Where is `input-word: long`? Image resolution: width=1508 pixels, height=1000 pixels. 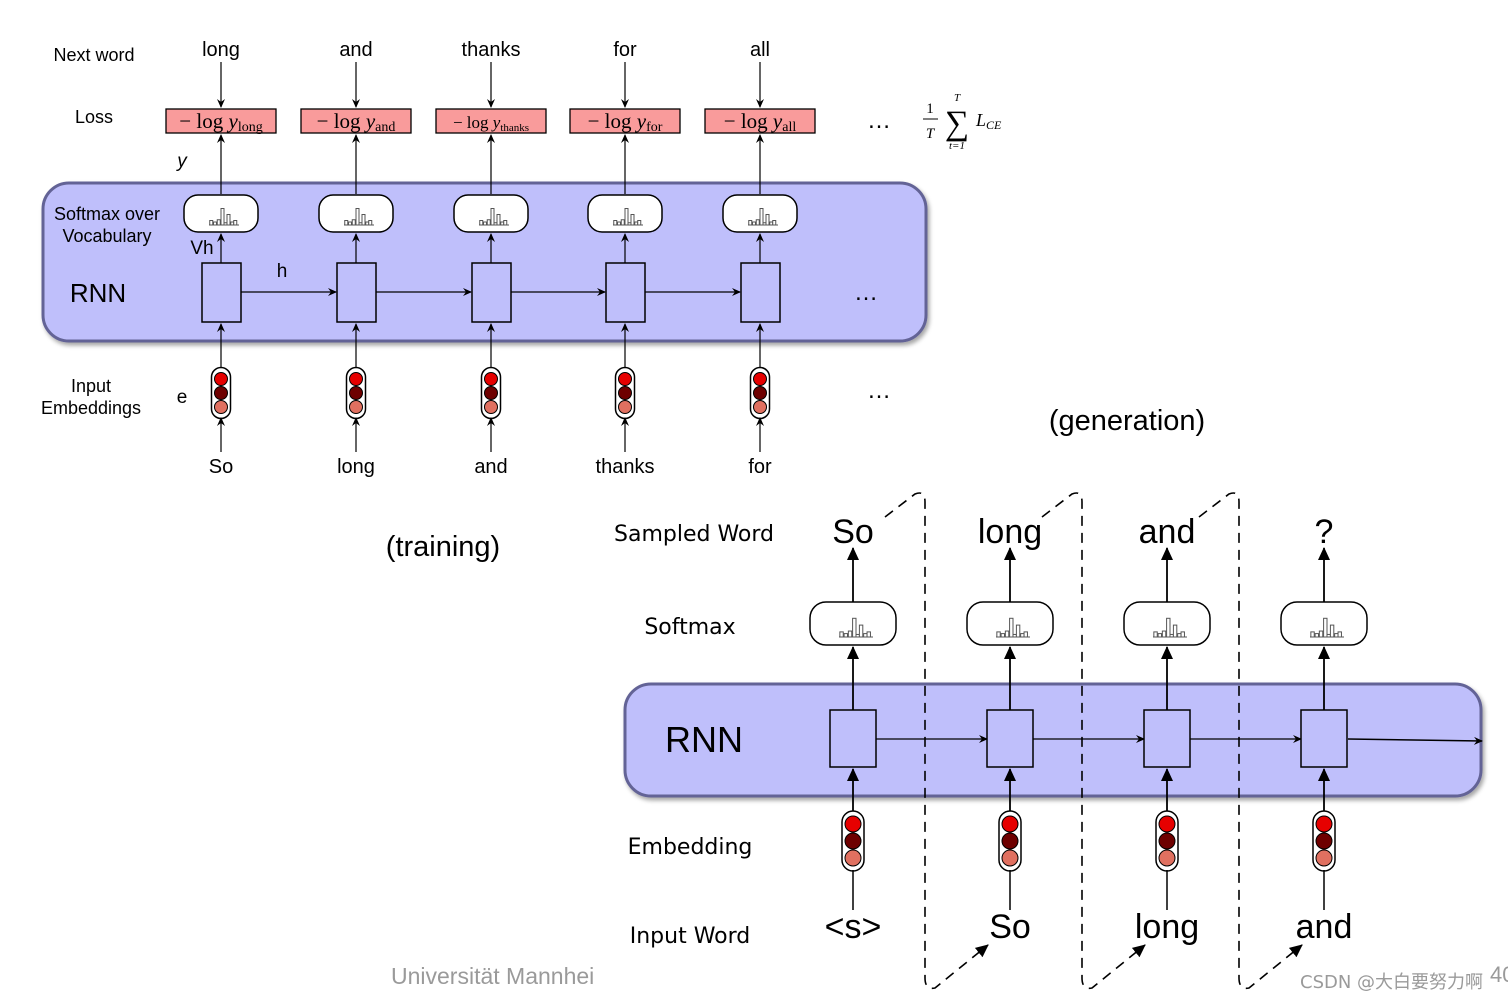
input-word: long is located at coordinates (356, 467).